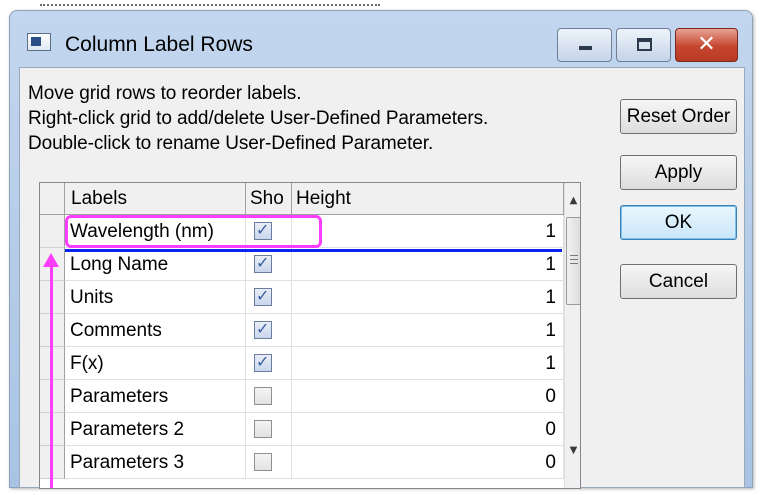 This screenshot has height=495, width=763. What do you see at coordinates (51, 376) in the screenshot?
I see `move-up-arrow-shaft` at bounding box center [51, 376].